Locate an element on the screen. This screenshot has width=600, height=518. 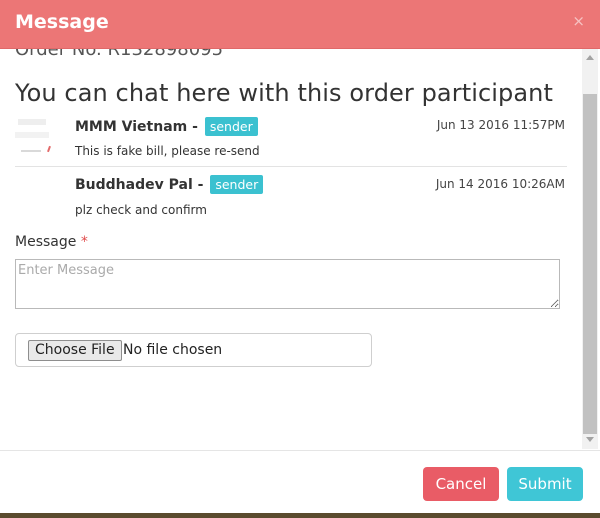
scroll-thumb is located at coordinates (590, 264).